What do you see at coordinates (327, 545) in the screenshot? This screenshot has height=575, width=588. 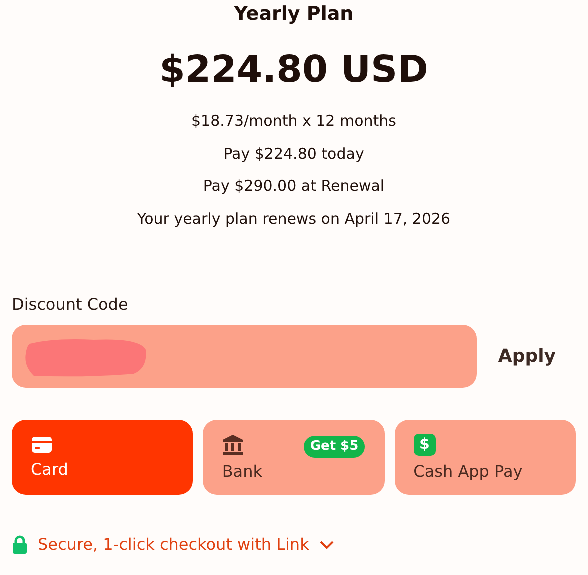 I see `chevron-icon` at bounding box center [327, 545].